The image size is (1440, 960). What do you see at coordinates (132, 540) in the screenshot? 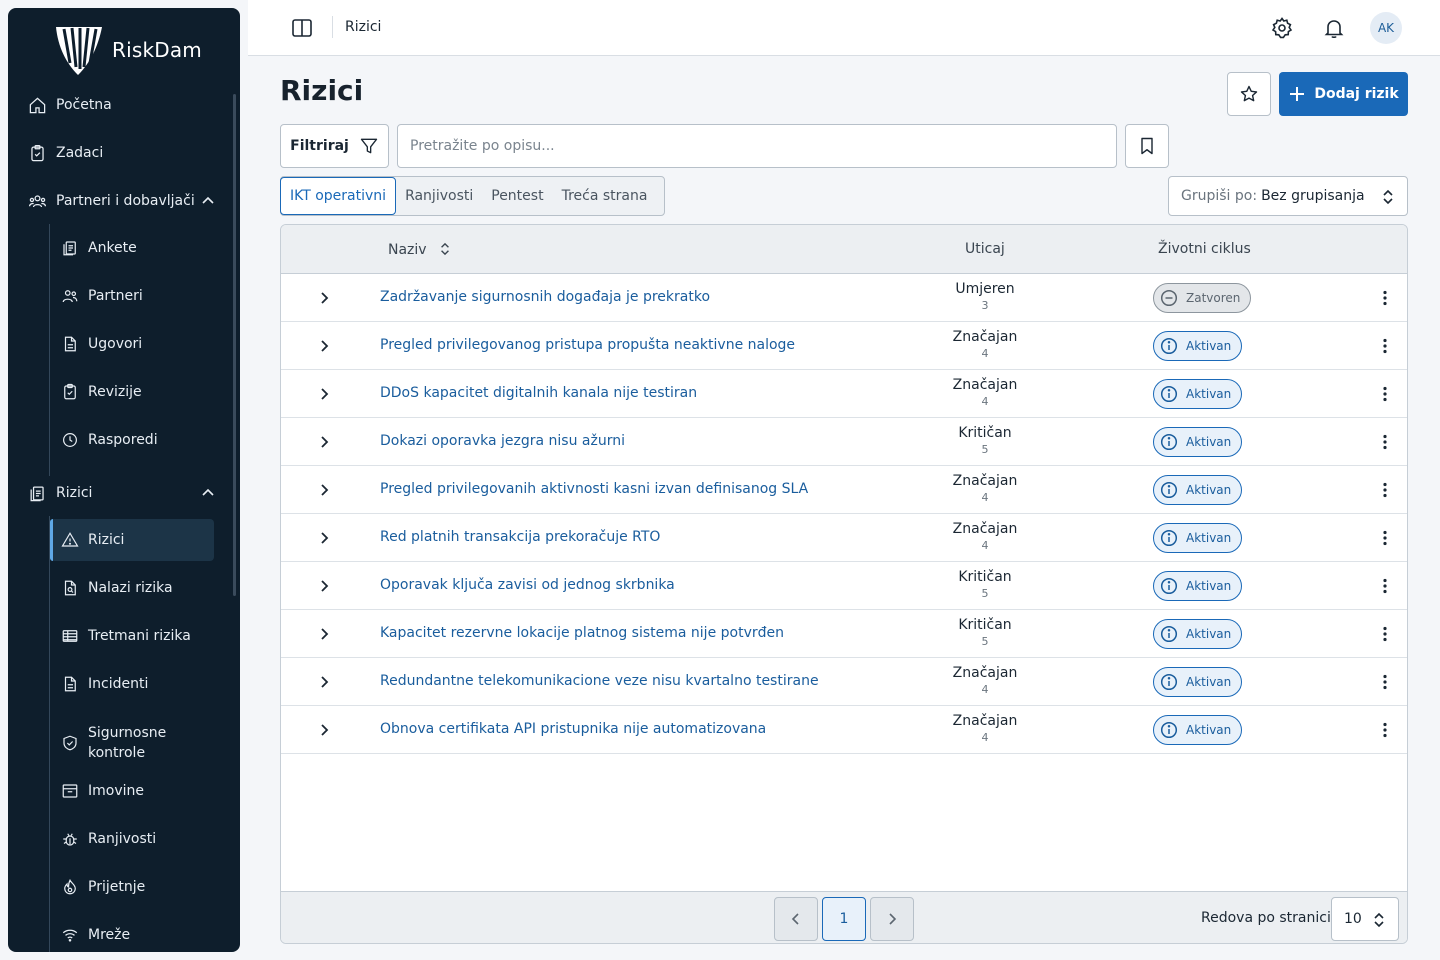
I see `sidebar-item-rizici: Rizici` at bounding box center [132, 540].